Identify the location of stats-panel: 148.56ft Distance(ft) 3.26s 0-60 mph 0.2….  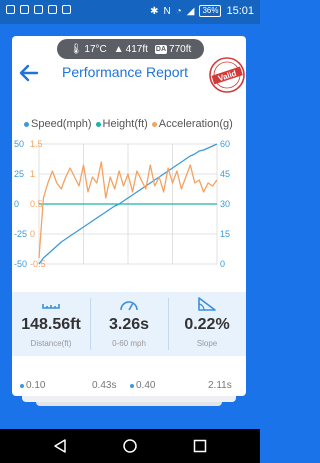
(129, 324).